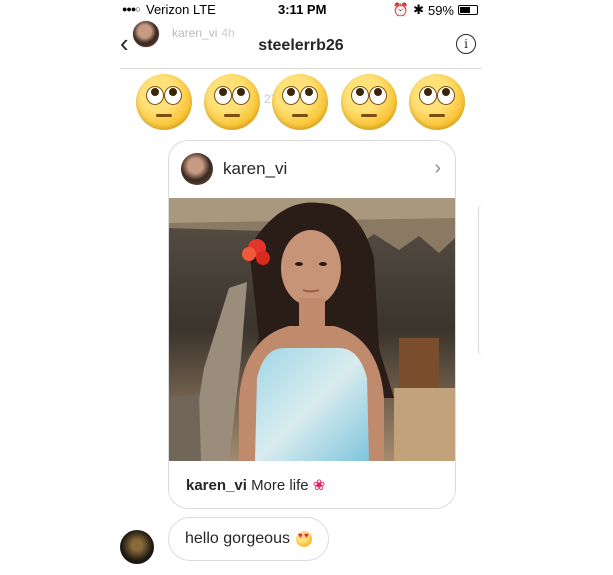 The image size is (613, 575). I want to click on message-bubble: hello gorgeous, so click(248, 539).